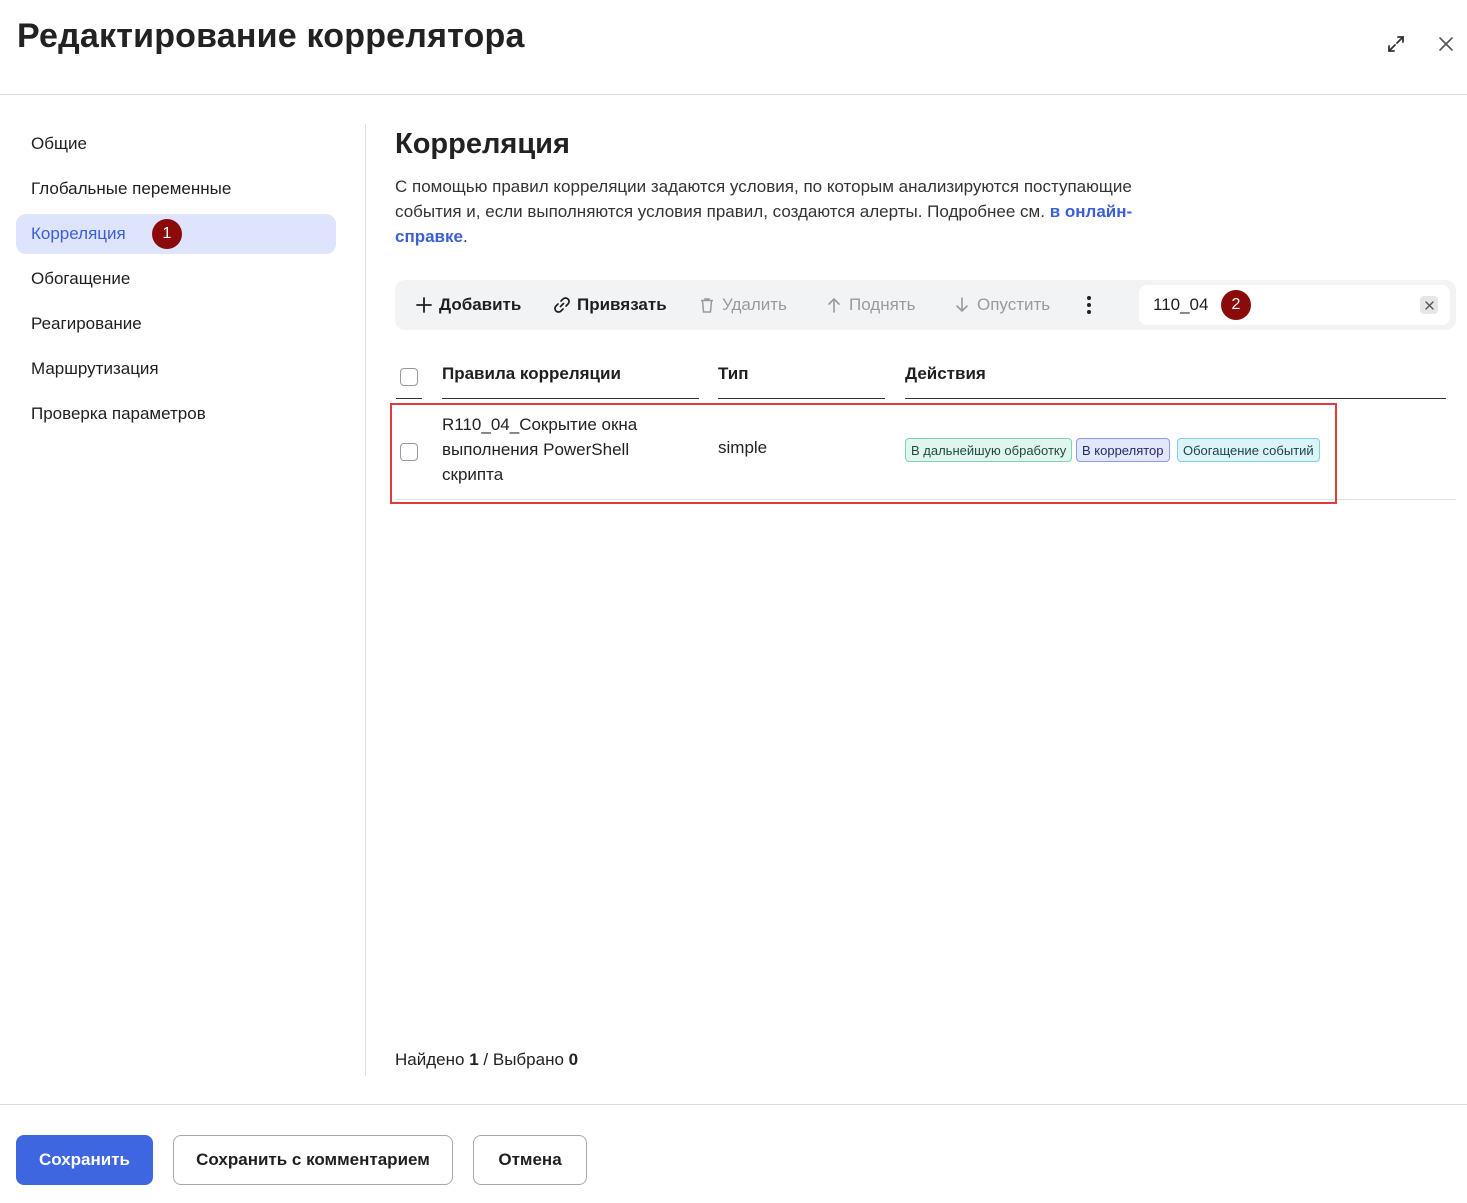  What do you see at coordinates (409, 377) in the screenshot?
I see `select-all-checkbox` at bounding box center [409, 377].